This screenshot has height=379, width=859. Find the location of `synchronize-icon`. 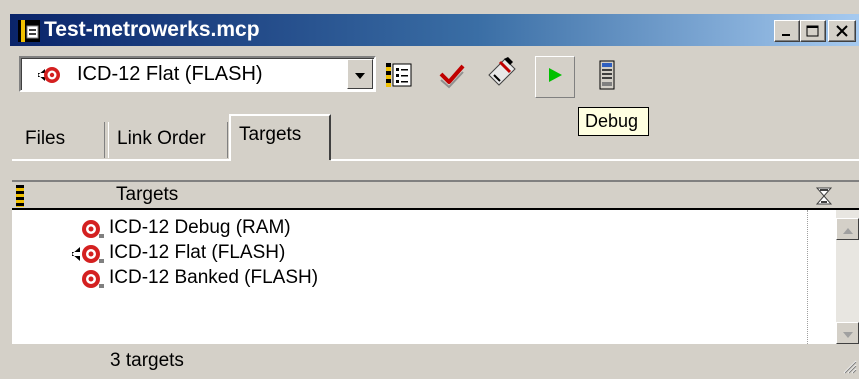

synchronize-icon is located at coordinates (452, 77).